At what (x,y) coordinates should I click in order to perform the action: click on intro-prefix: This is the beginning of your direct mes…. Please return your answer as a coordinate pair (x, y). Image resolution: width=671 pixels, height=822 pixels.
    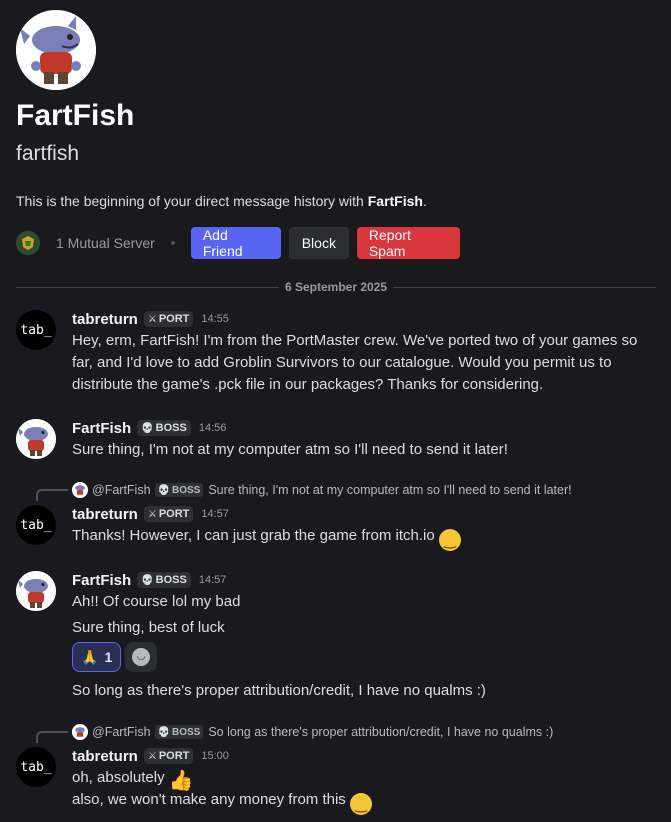
    Looking at the image, I should click on (192, 201).